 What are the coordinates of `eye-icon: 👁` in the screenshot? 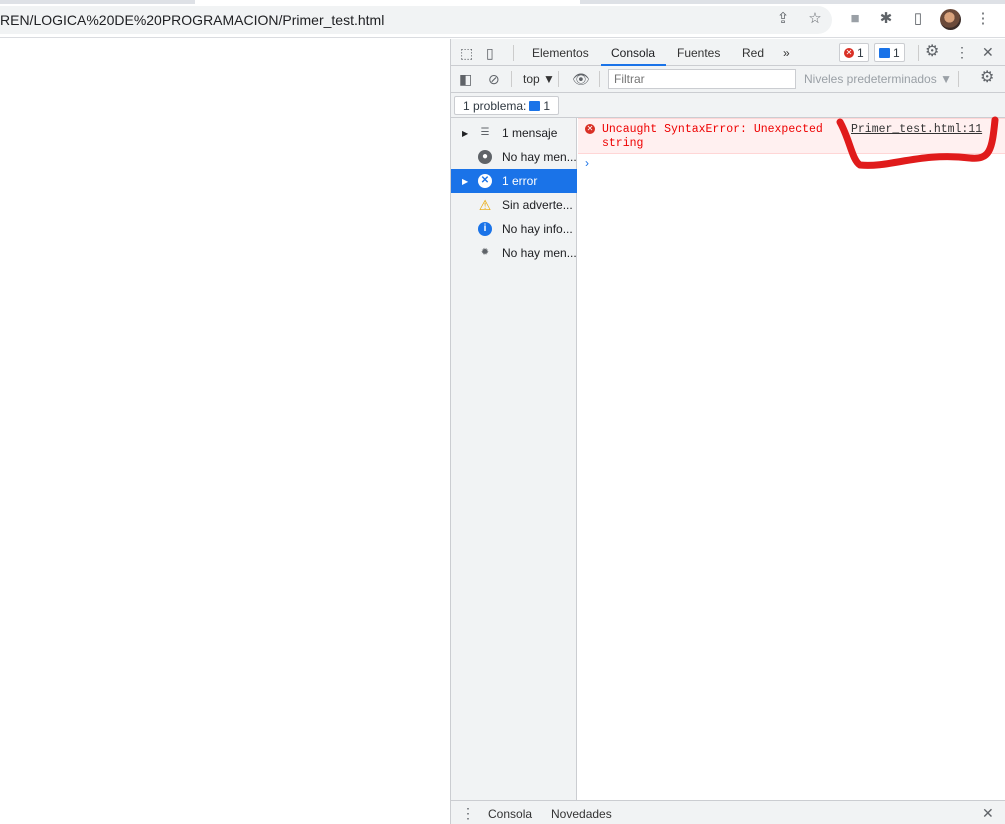 It's located at (581, 79).